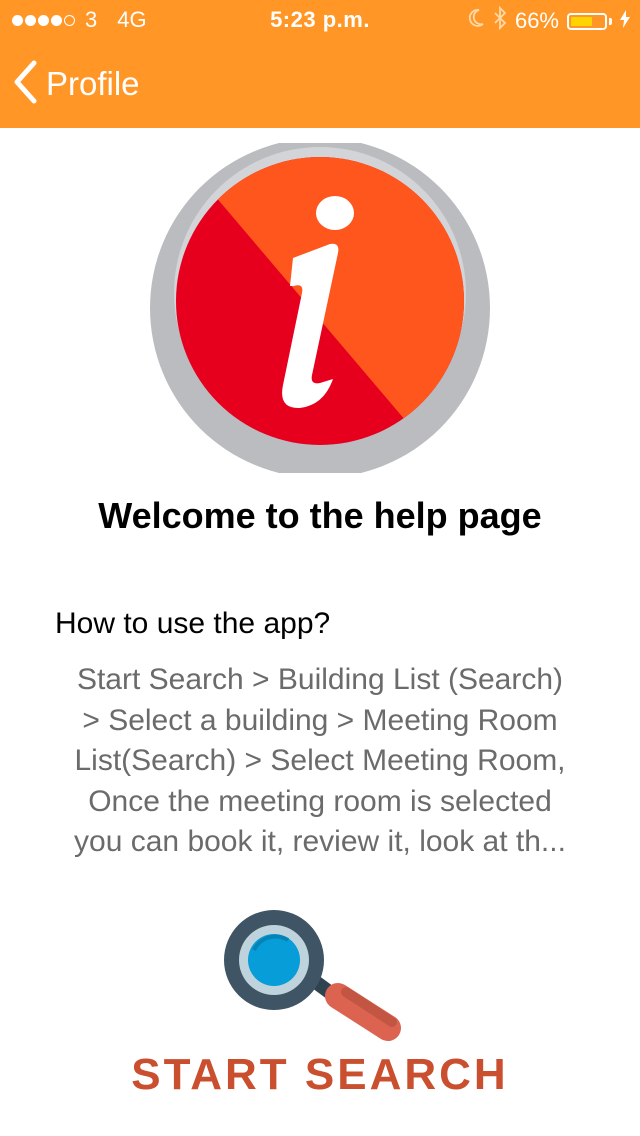 The image size is (640, 1136). What do you see at coordinates (582, 21) in the screenshot?
I see `battery-fill` at bounding box center [582, 21].